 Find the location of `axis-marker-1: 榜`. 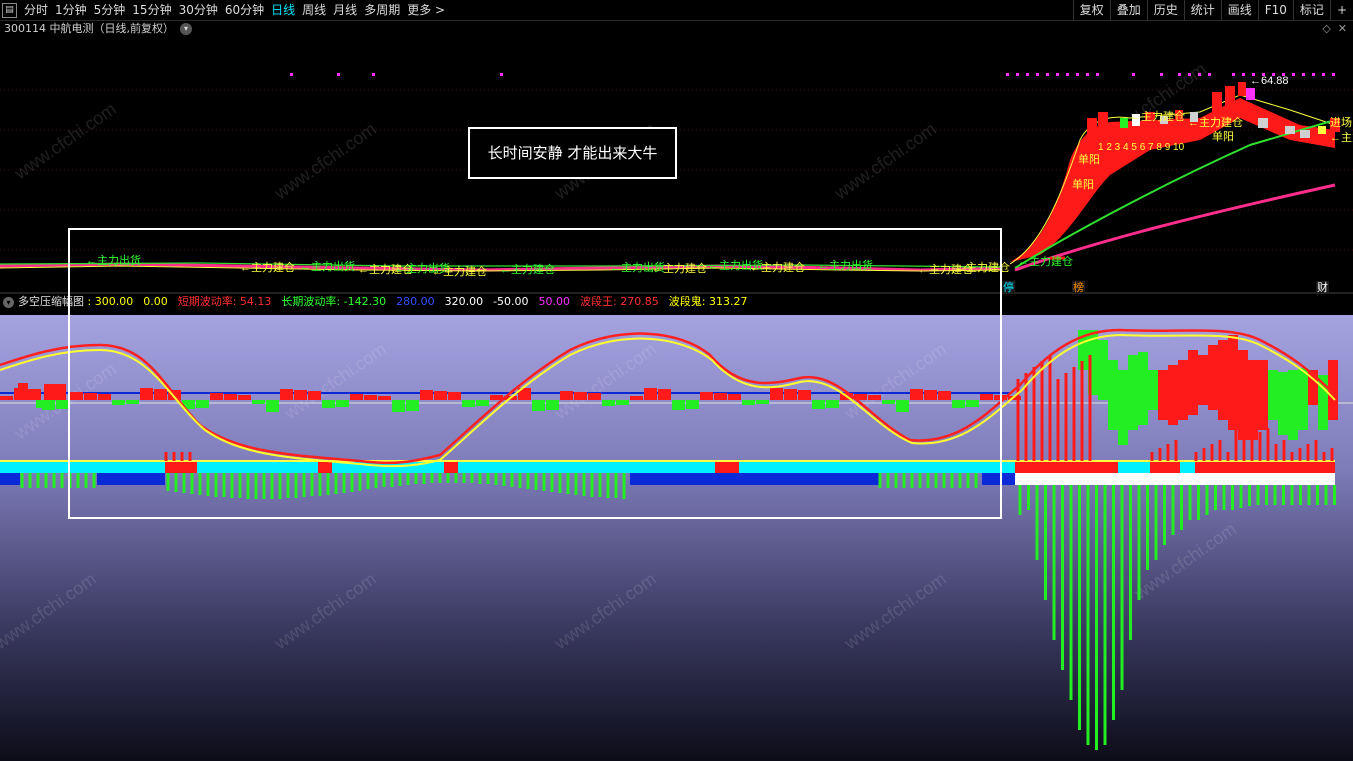

axis-marker-1: 榜 is located at coordinates (1078, 287).